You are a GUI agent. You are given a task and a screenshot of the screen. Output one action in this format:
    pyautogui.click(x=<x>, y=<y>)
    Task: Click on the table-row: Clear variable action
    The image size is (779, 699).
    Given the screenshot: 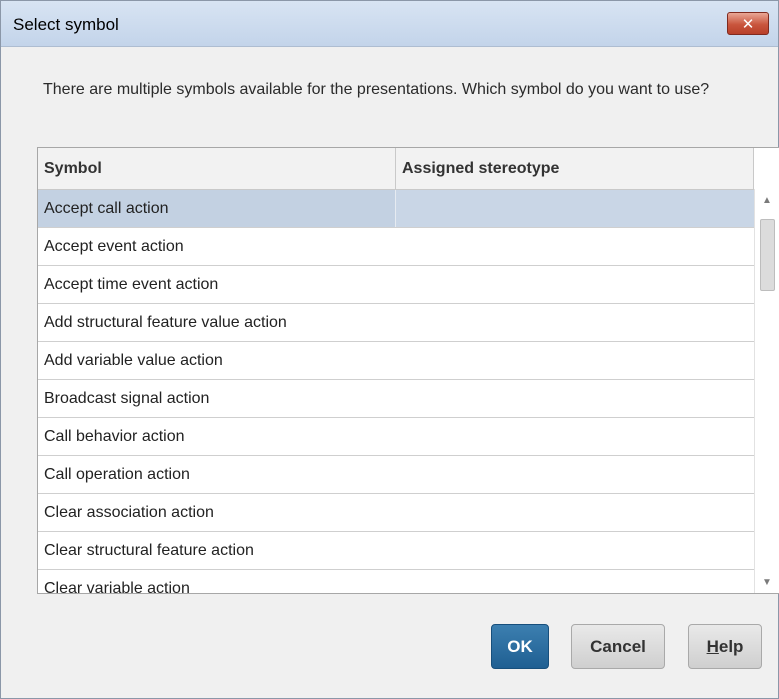 What is the action you would take?
    pyautogui.click(x=396, y=581)
    